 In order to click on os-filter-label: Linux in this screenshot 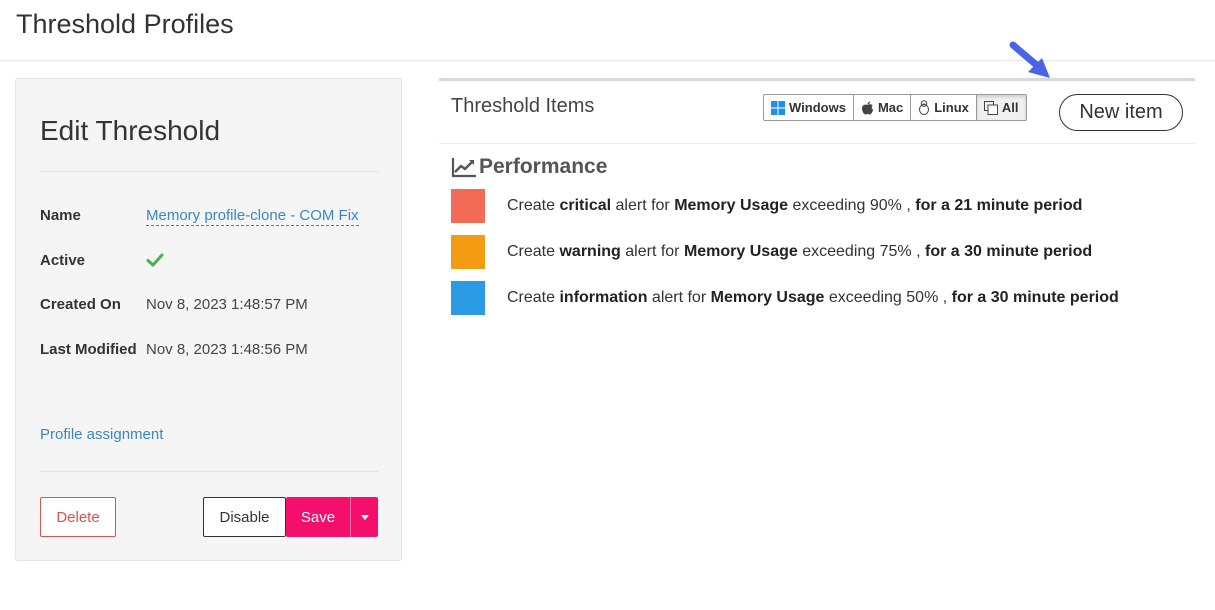, I will do `click(951, 107)`.